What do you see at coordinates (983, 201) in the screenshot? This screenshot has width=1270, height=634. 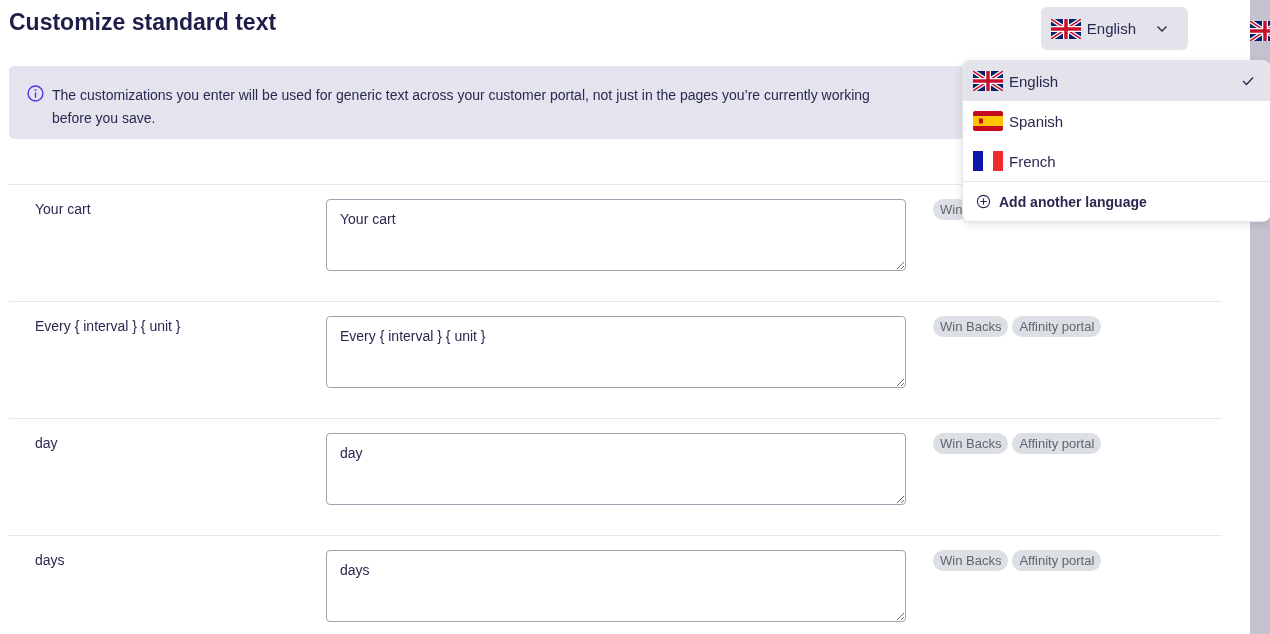 I see `plus-circle-icon` at bounding box center [983, 201].